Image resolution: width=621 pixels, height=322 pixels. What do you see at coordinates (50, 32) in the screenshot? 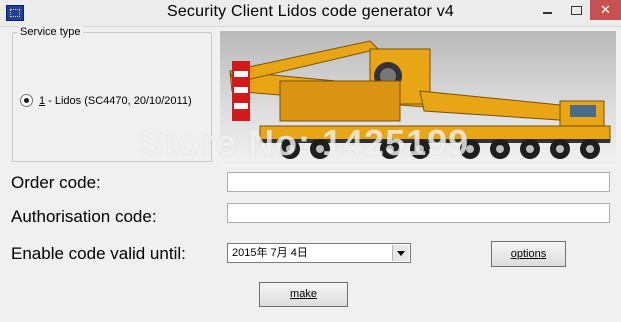
I see `service-type-legend: Service type` at bounding box center [50, 32].